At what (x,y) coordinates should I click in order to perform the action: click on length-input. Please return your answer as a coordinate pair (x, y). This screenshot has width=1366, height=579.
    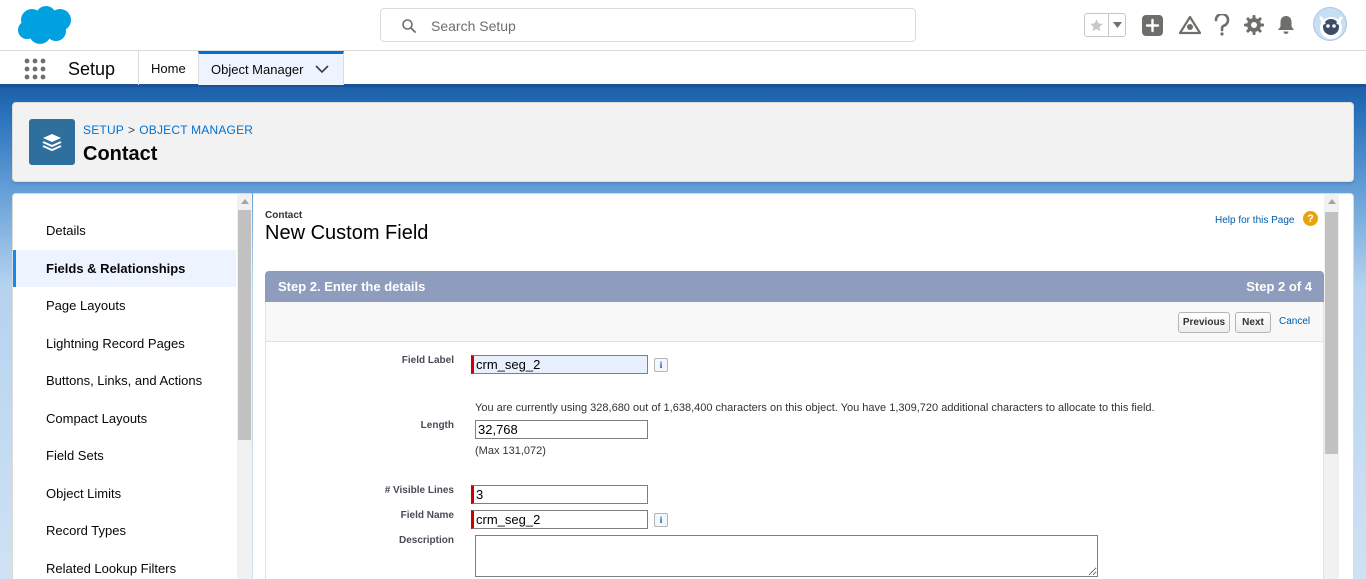
    Looking at the image, I should click on (561, 429).